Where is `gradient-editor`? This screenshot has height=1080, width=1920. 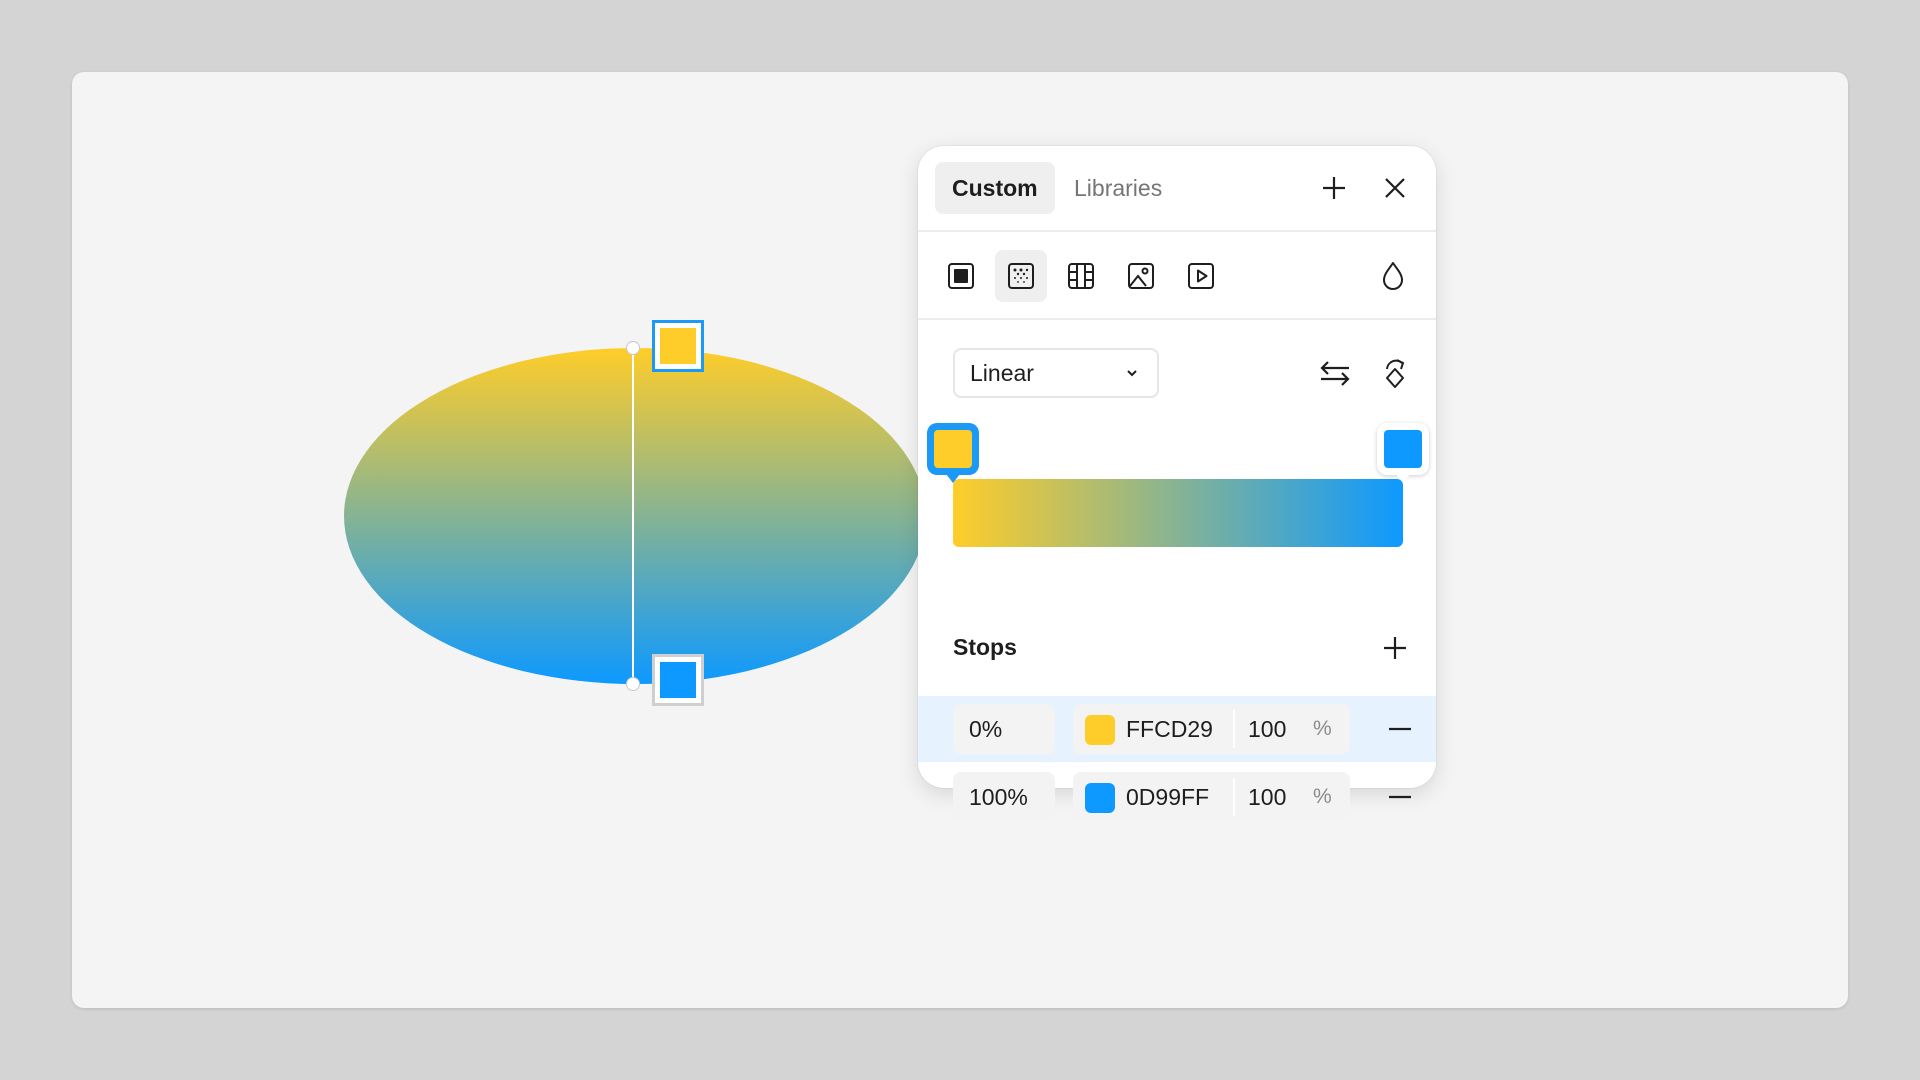 gradient-editor is located at coordinates (1178, 485).